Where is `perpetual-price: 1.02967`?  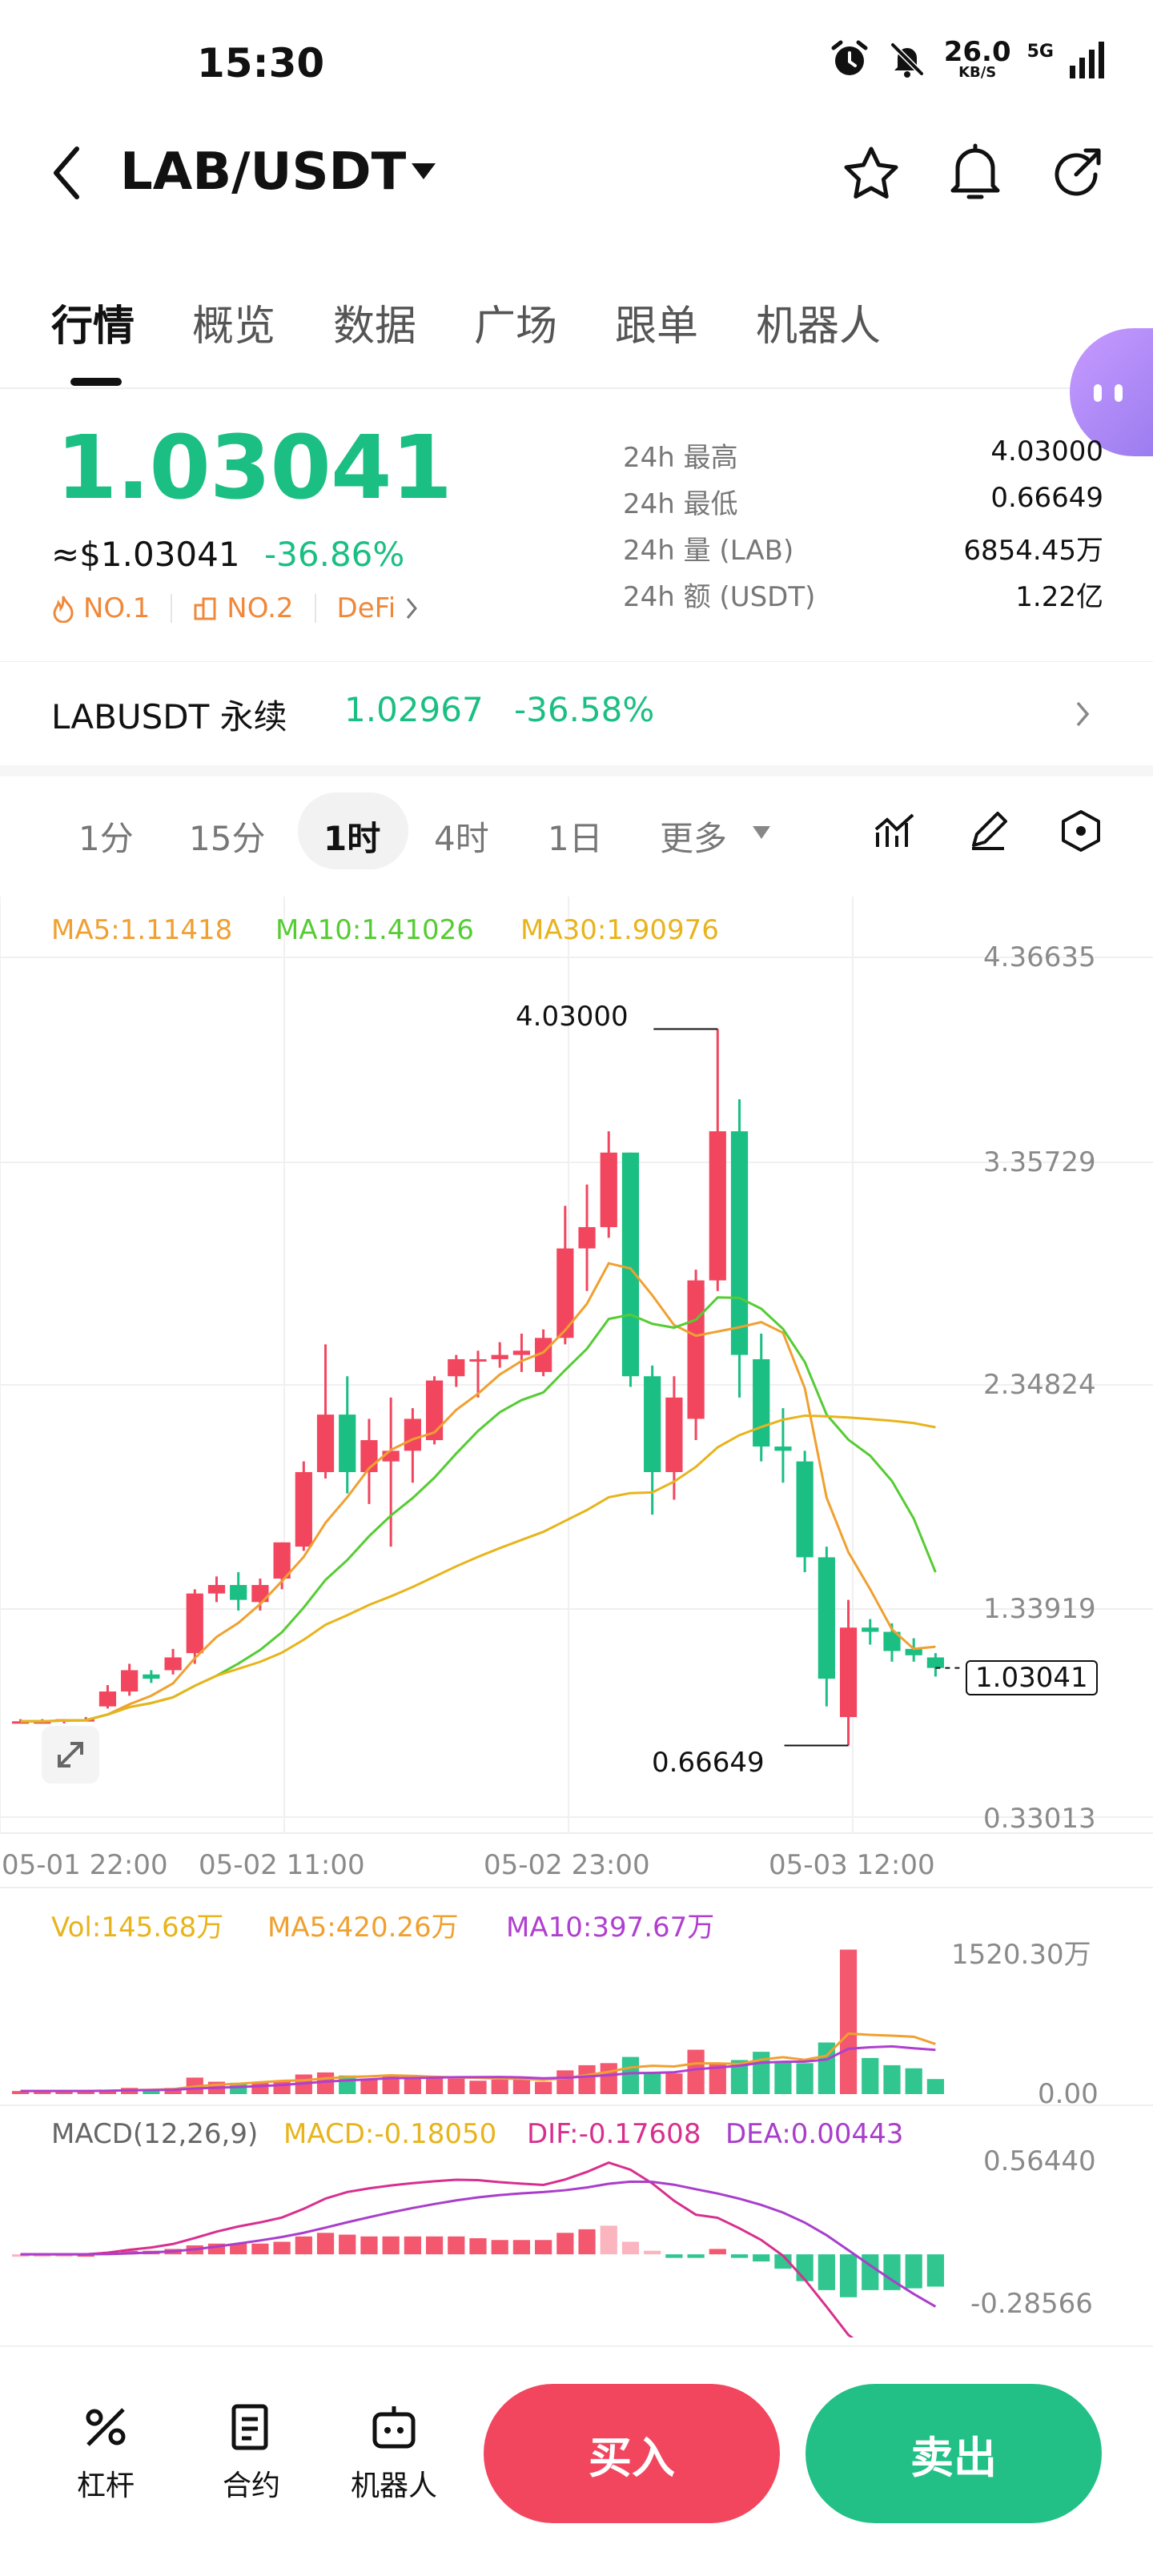 perpetual-price: 1.02967 is located at coordinates (414, 709).